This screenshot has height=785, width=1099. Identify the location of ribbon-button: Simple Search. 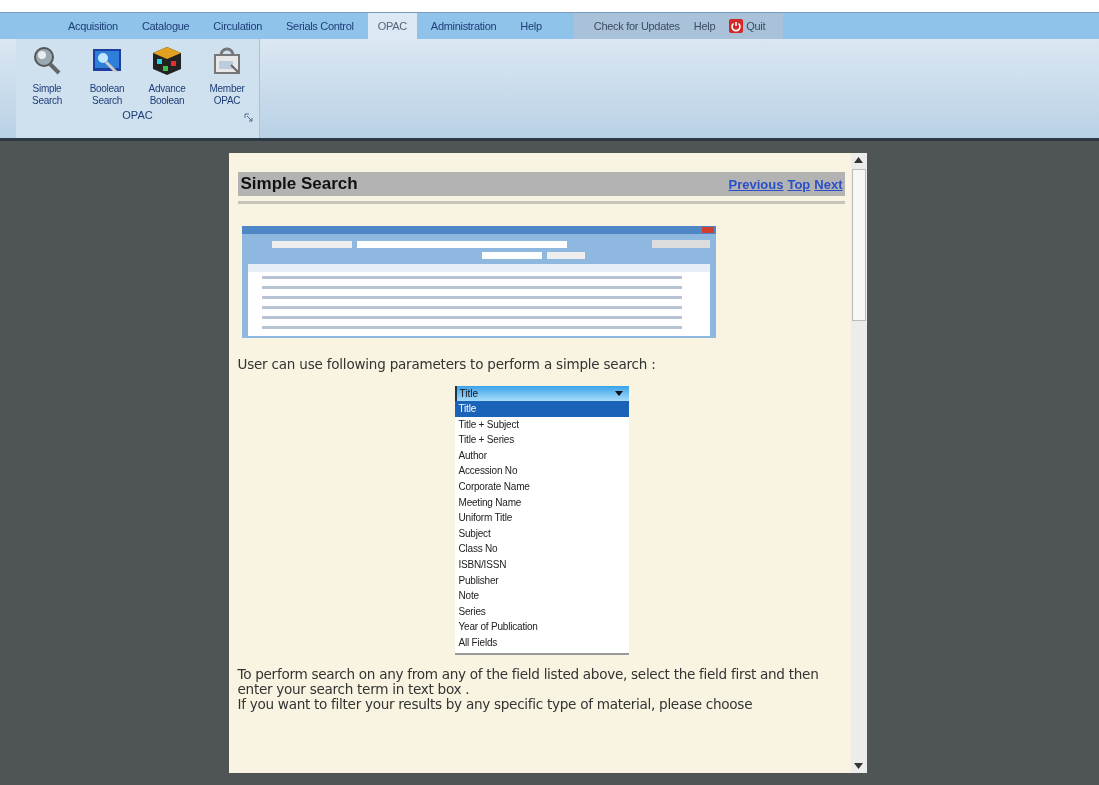
(47, 76).